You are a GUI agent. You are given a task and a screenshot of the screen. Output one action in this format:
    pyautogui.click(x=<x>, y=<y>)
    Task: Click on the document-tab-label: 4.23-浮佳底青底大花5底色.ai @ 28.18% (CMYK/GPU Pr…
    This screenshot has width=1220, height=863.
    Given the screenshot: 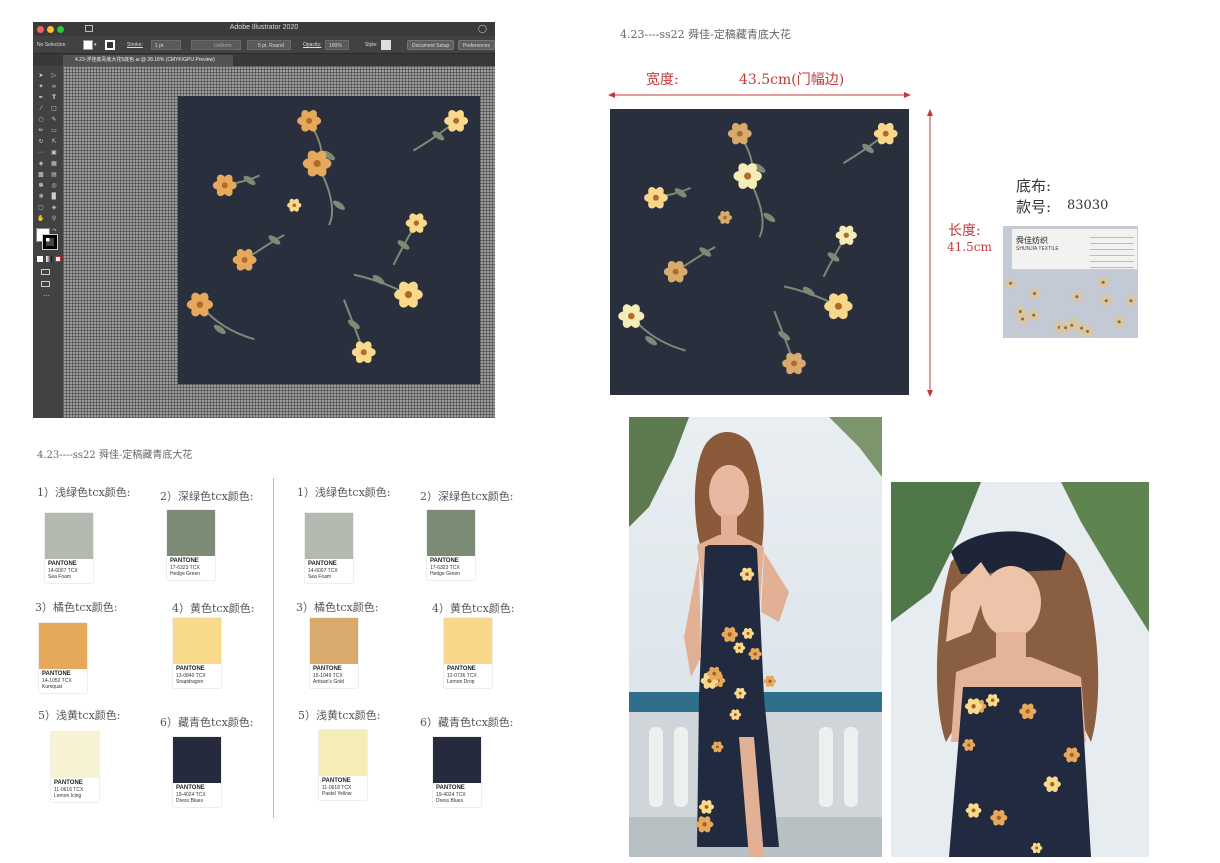 What is the action you would take?
    pyautogui.click(x=145, y=60)
    